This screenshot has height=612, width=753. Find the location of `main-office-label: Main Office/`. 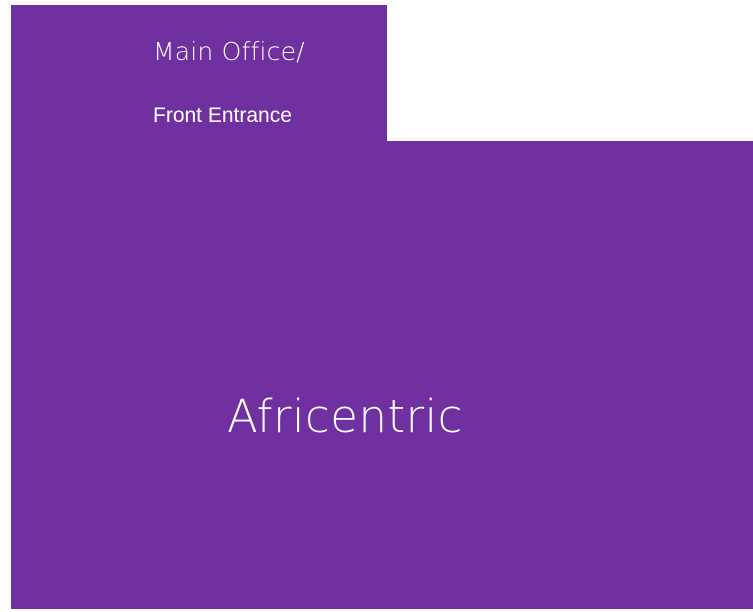

main-office-label: Main Office/ is located at coordinates (229, 51).